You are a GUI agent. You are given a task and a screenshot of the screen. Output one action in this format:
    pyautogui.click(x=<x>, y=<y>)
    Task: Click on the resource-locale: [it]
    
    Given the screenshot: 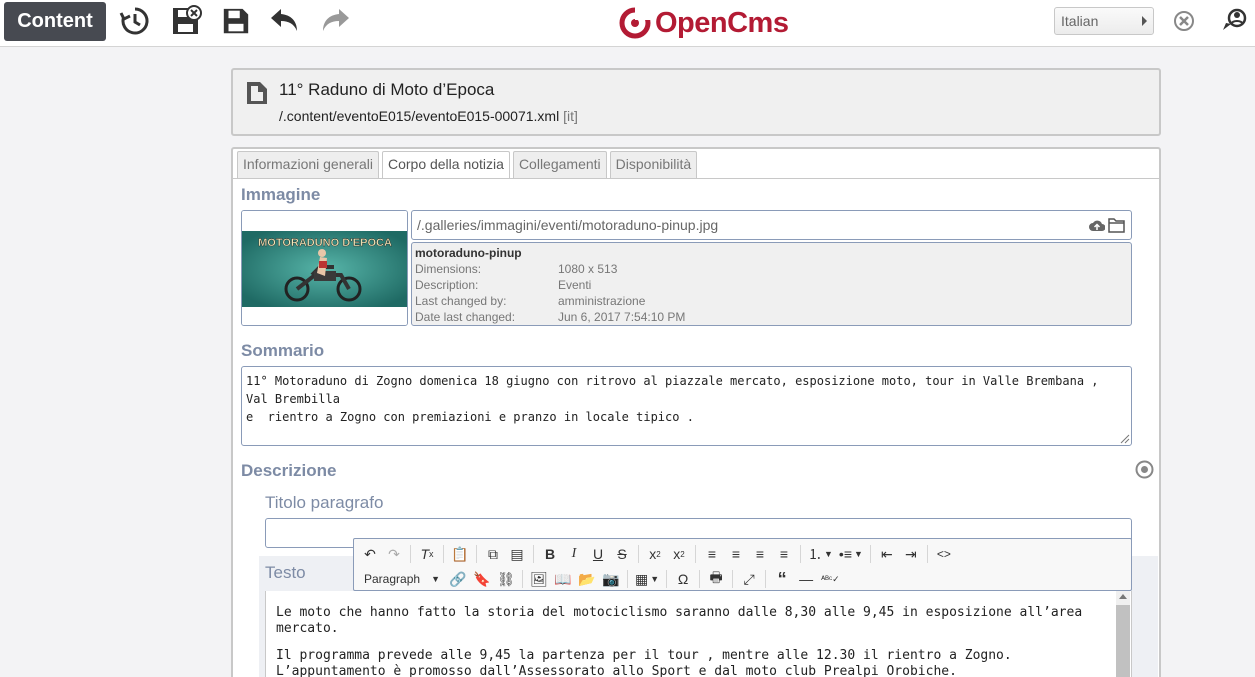 What is the action you would take?
    pyautogui.click(x=570, y=116)
    